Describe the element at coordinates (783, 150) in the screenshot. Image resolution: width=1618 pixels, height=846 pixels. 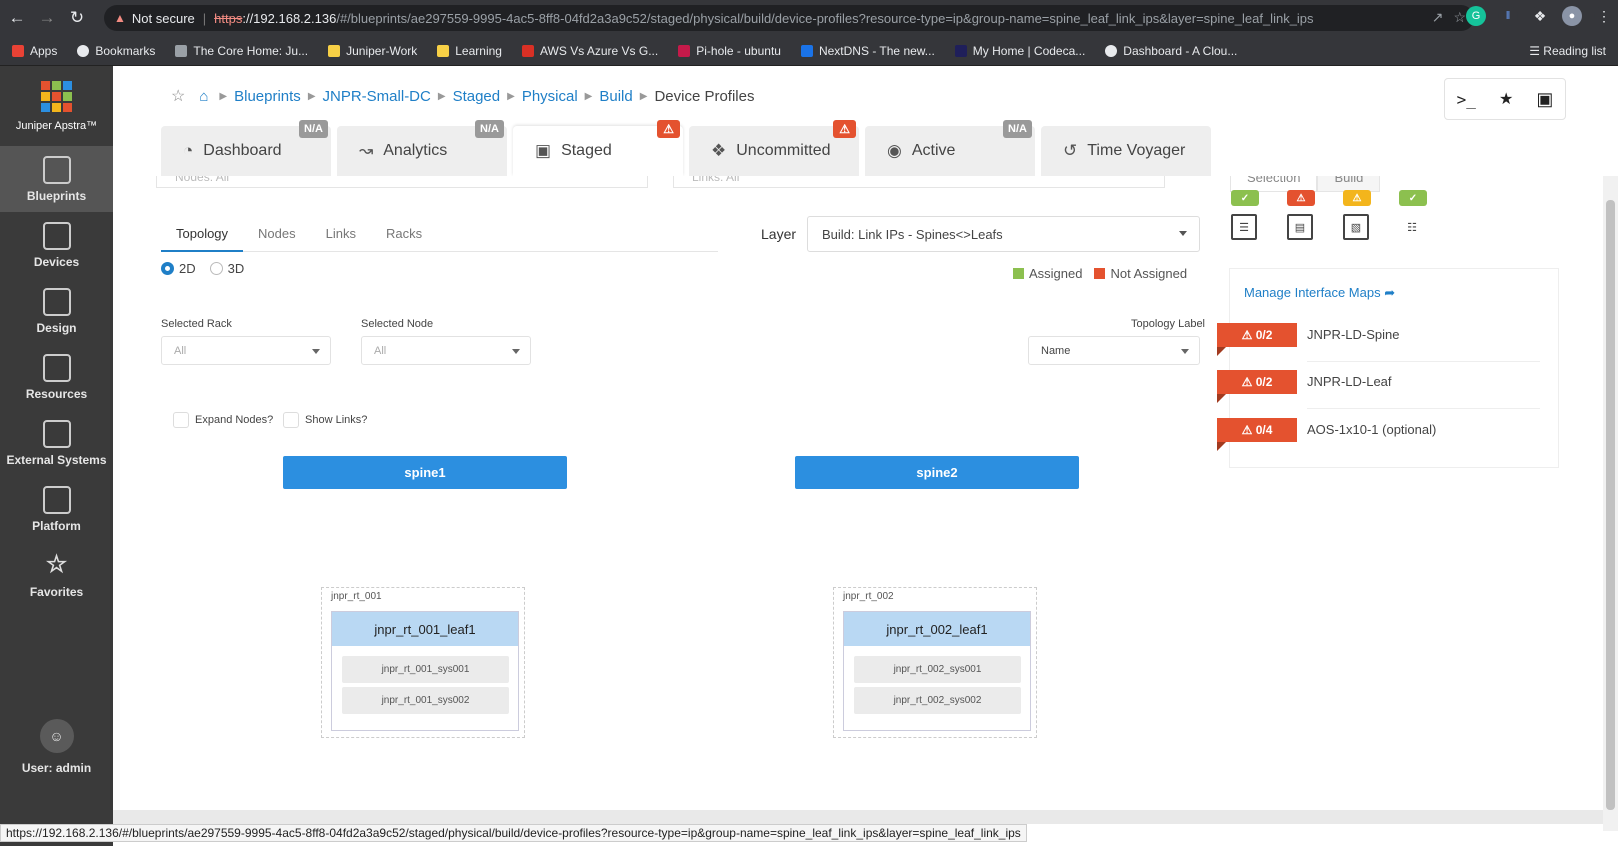
I see `tab-label: Uncommitted` at that location.